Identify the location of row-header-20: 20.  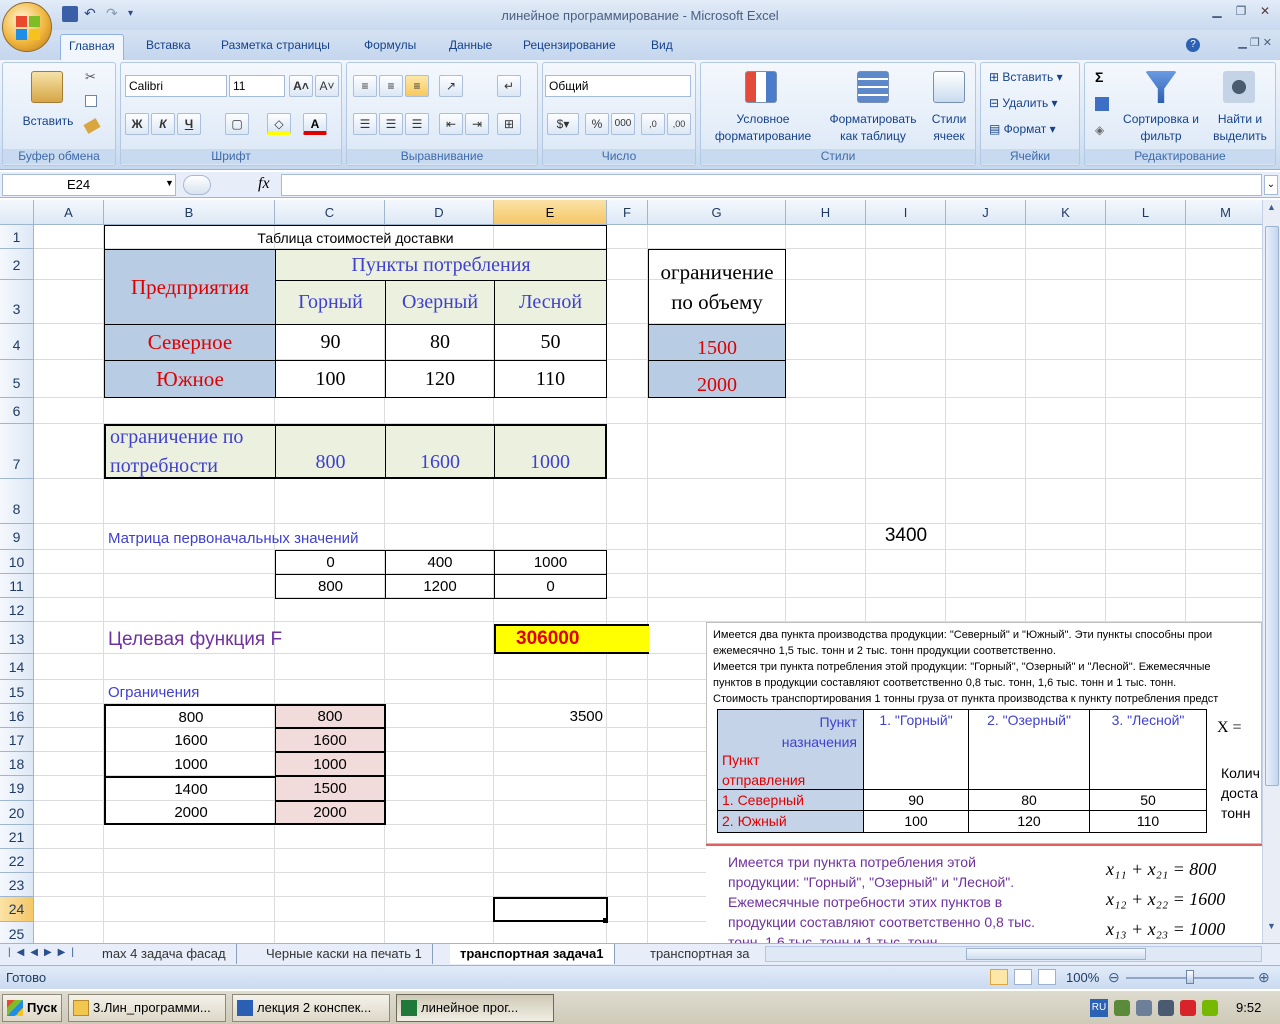
(17, 813).